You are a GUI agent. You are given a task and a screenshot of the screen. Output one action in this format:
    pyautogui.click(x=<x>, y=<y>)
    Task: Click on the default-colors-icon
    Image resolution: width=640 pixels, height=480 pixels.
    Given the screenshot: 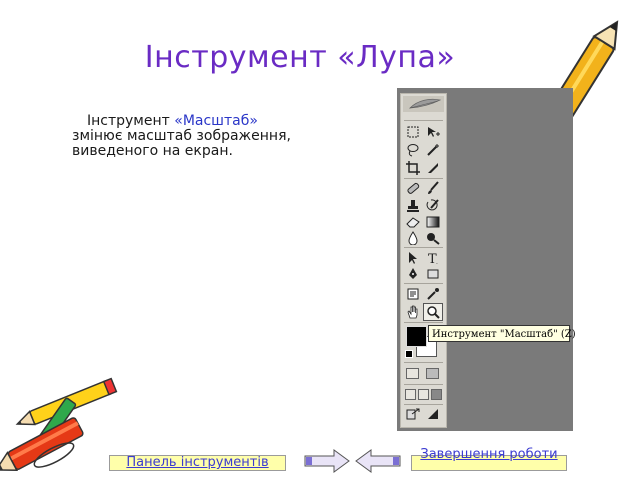 What is the action you would take?
    pyautogui.click(x=409, y=354)
    